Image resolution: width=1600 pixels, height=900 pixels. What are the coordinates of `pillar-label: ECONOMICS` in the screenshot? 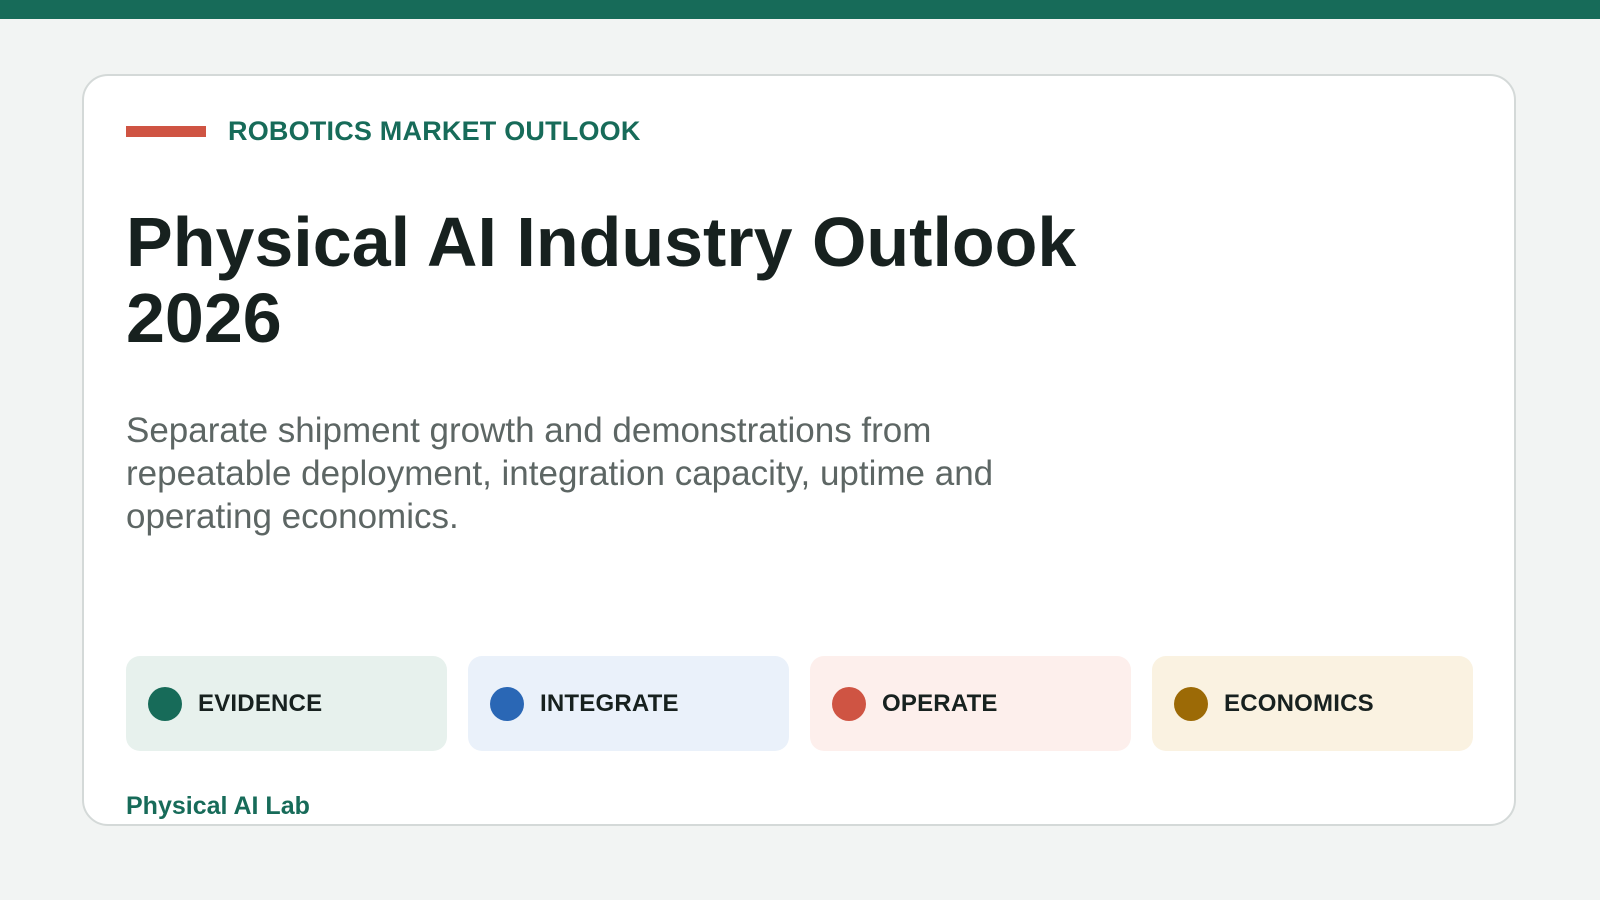 It's located at (1299, 703).